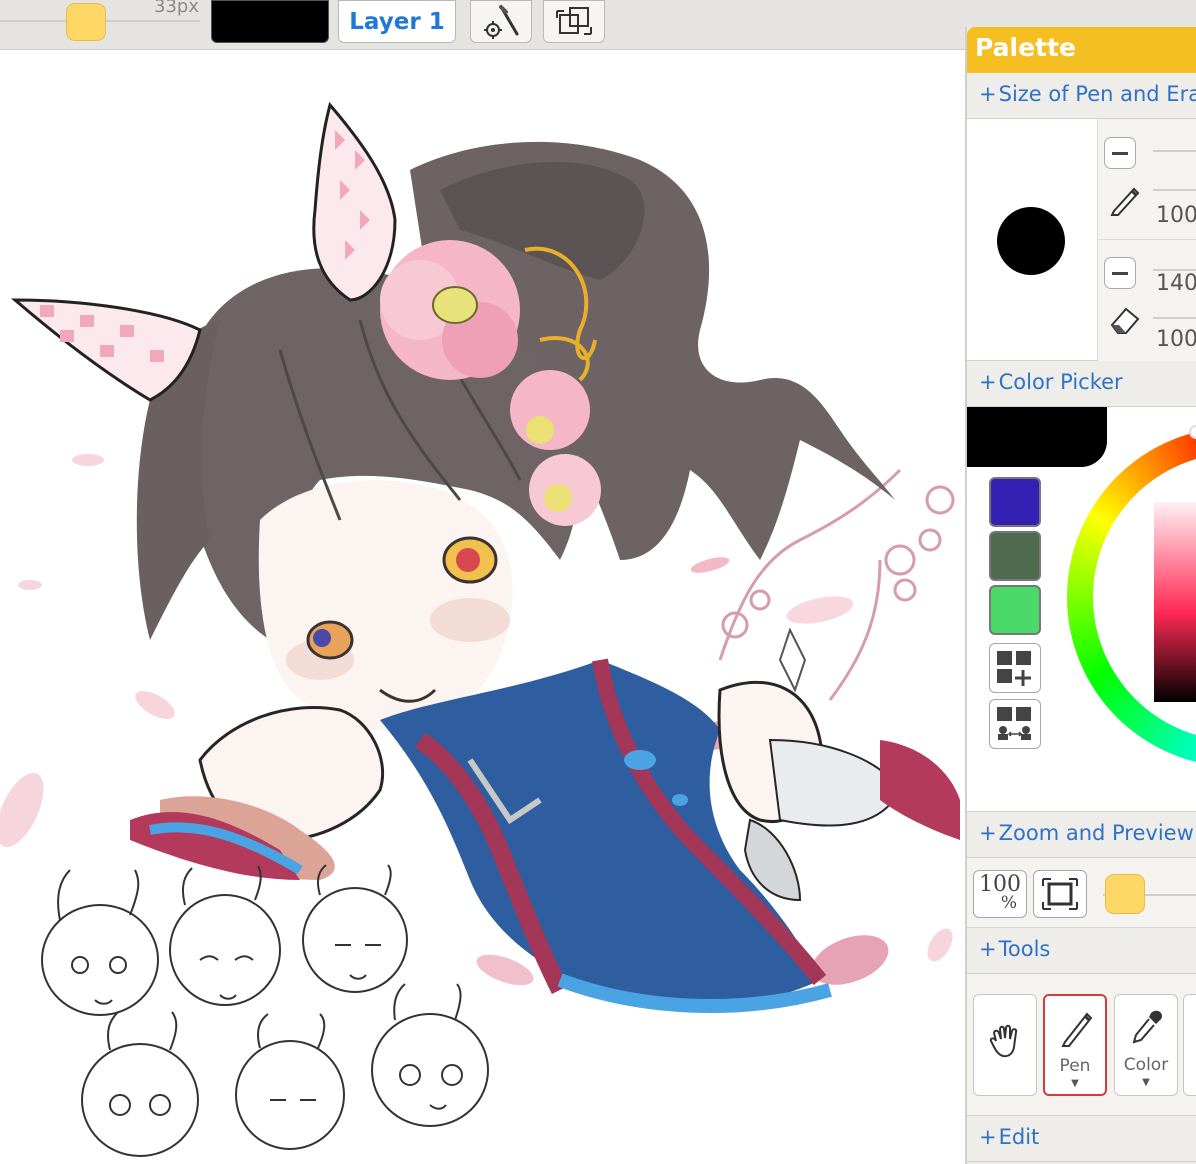  I want to click on brush-settings-icon, so click(501, 21).